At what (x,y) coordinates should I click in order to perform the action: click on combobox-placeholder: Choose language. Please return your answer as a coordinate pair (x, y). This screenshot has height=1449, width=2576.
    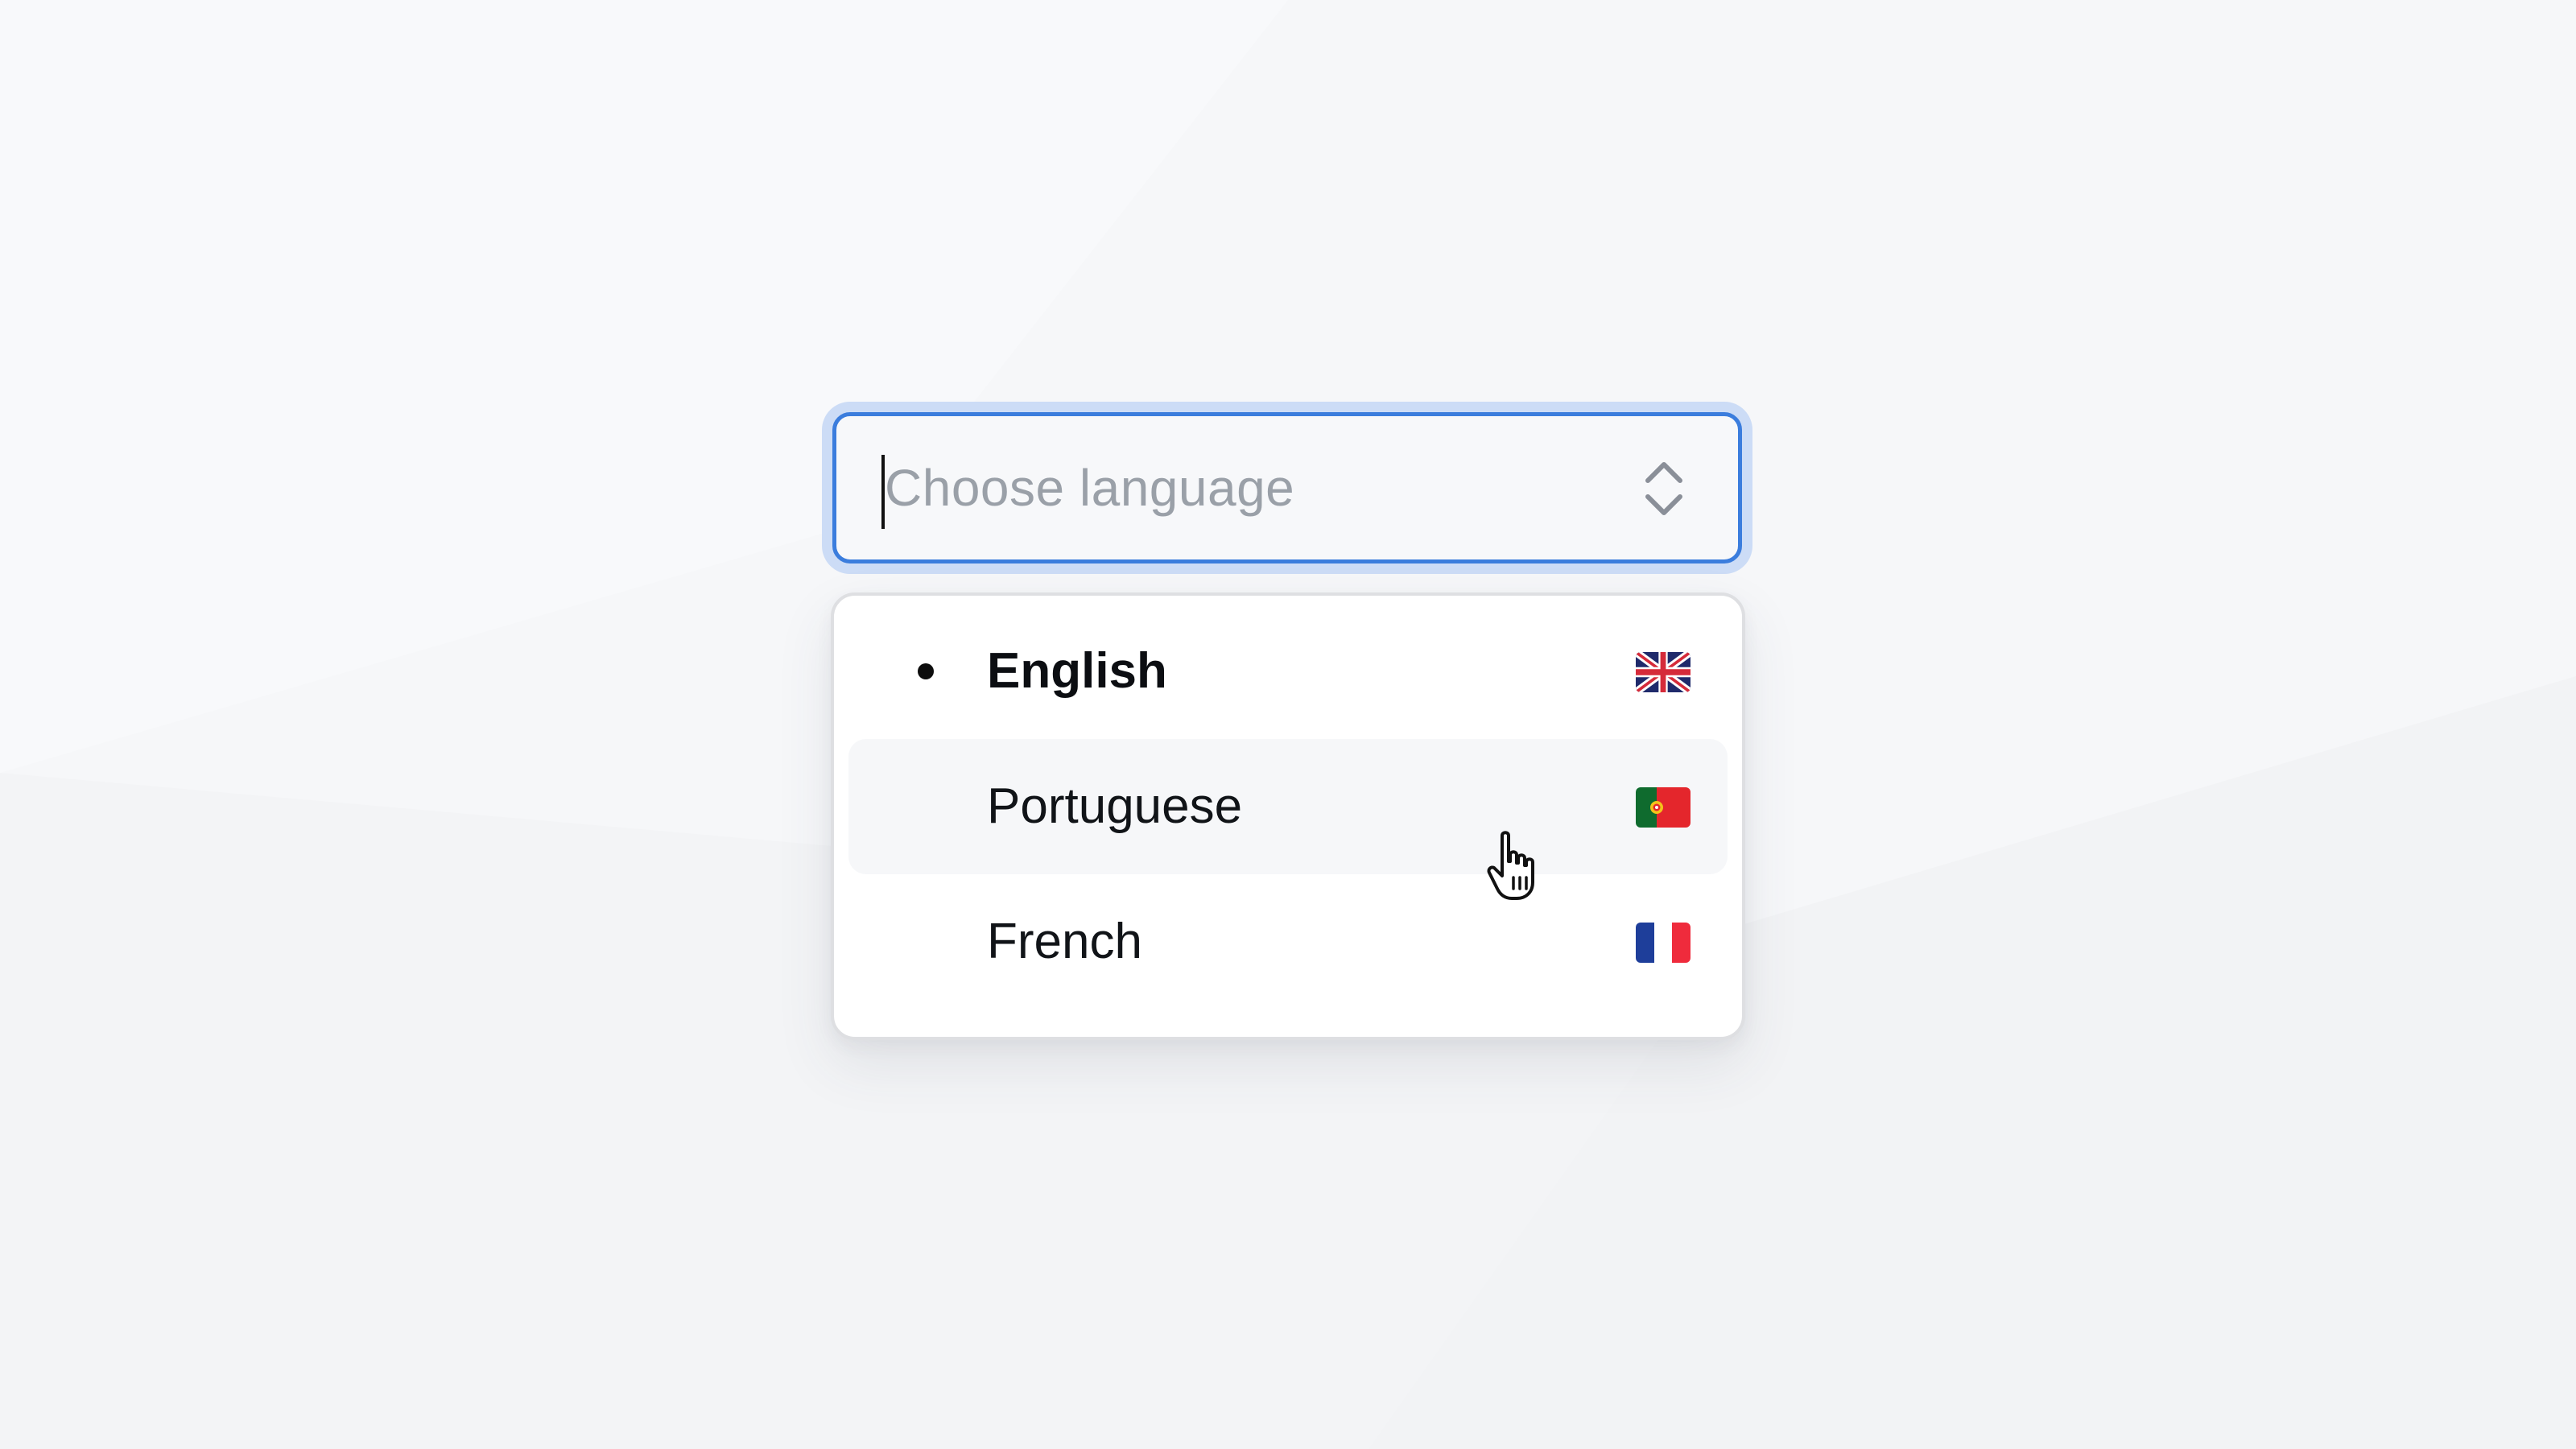
    Looking at the image, I should click on (1090, 488).